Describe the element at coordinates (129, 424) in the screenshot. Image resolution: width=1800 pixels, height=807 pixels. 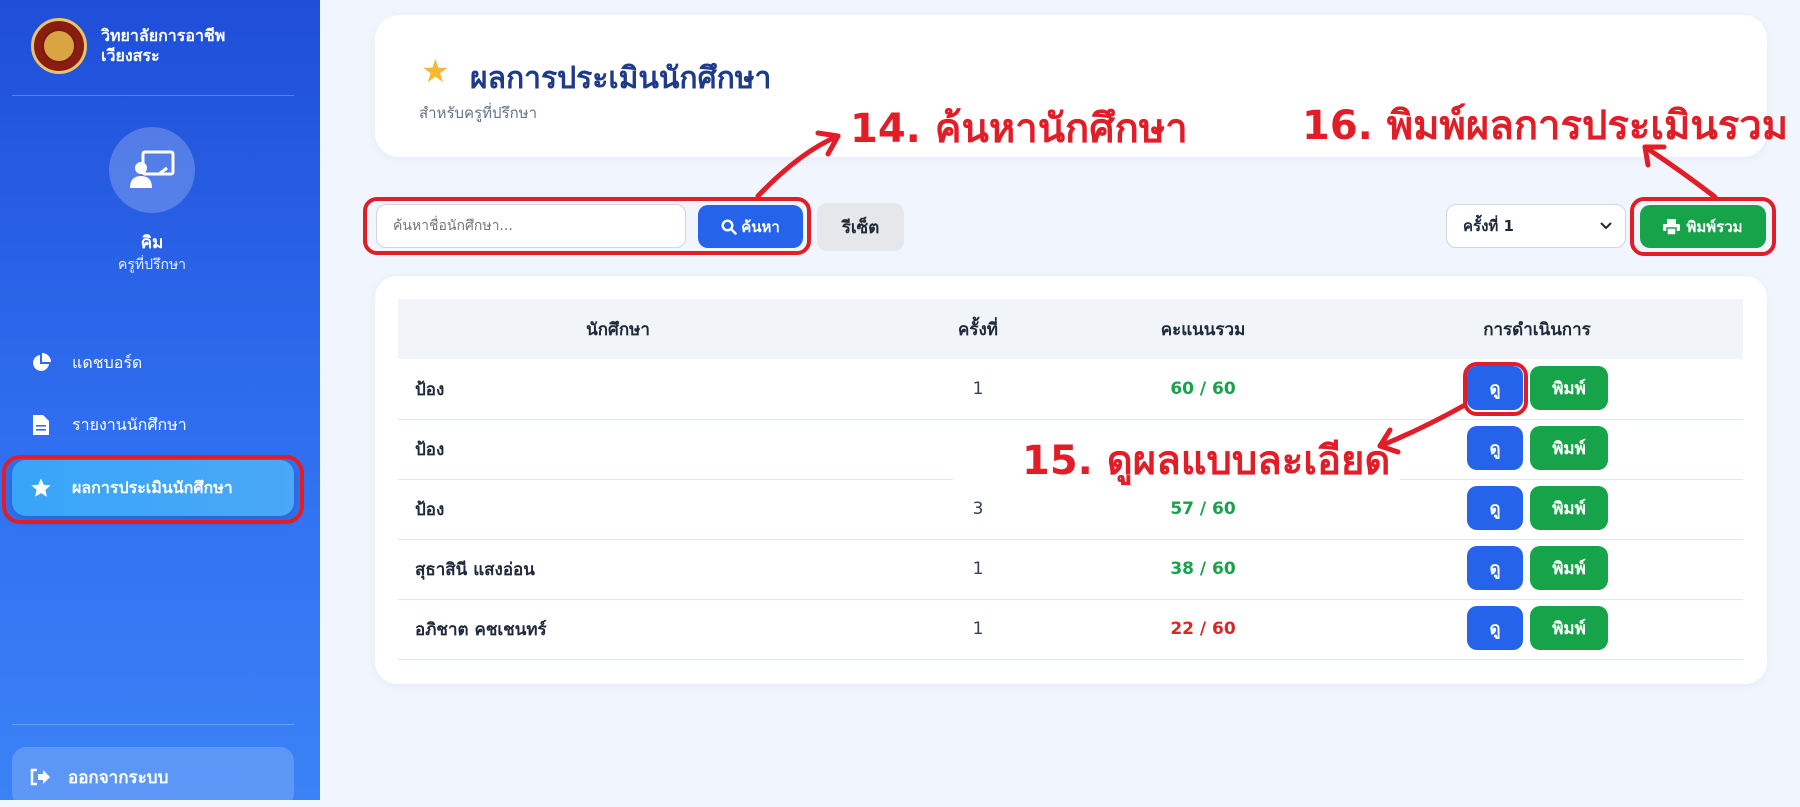
I see `sidebar-item-label: รายงานนักศึกษา` at that location.